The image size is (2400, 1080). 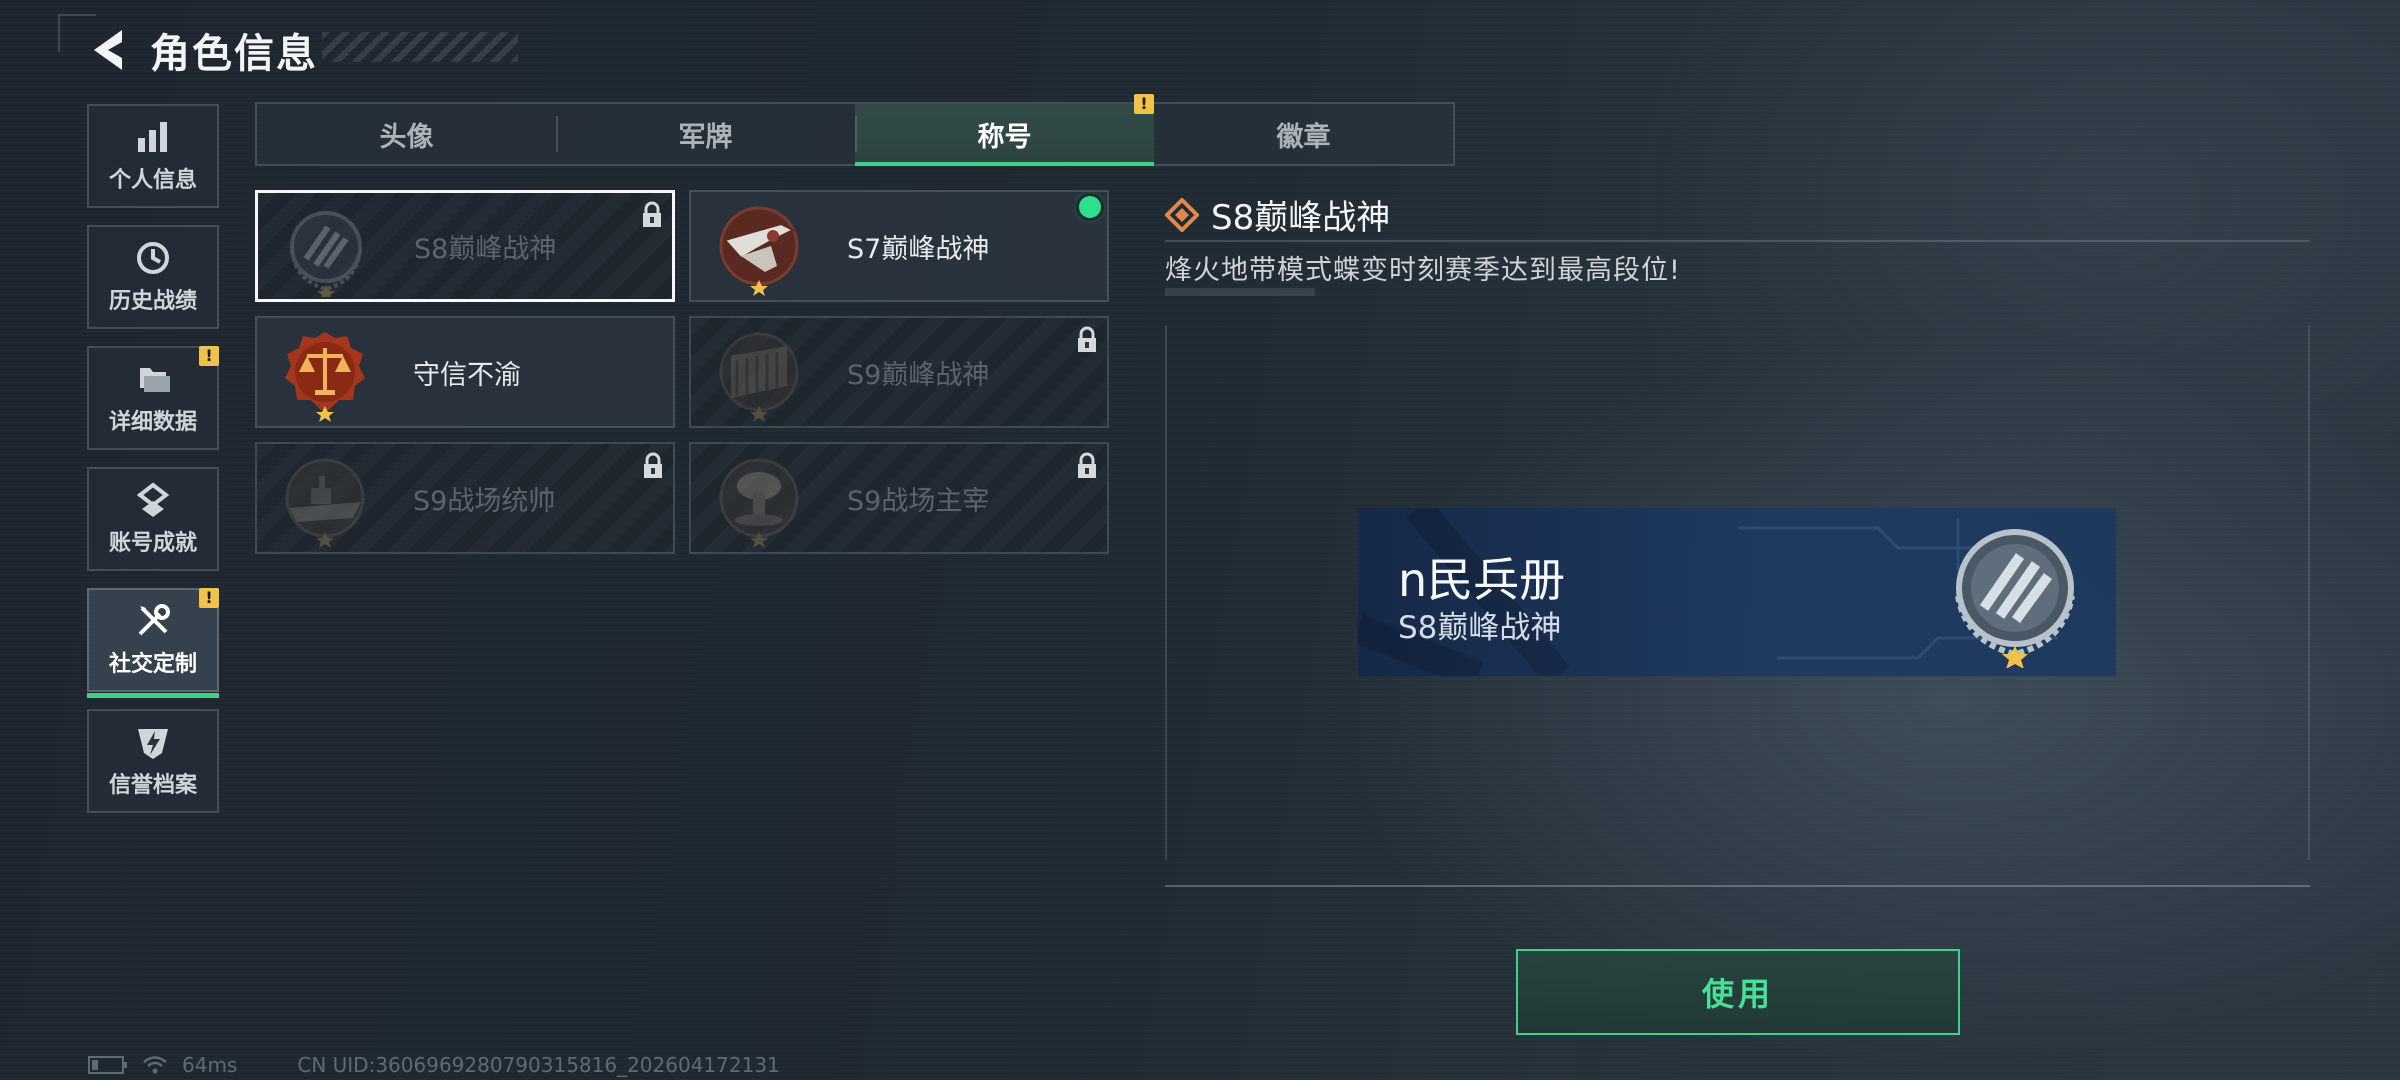 What do you see at coordinates (325, 503) in the screenshot?
I see `warship-emblem` at bounding box center [325, 503].